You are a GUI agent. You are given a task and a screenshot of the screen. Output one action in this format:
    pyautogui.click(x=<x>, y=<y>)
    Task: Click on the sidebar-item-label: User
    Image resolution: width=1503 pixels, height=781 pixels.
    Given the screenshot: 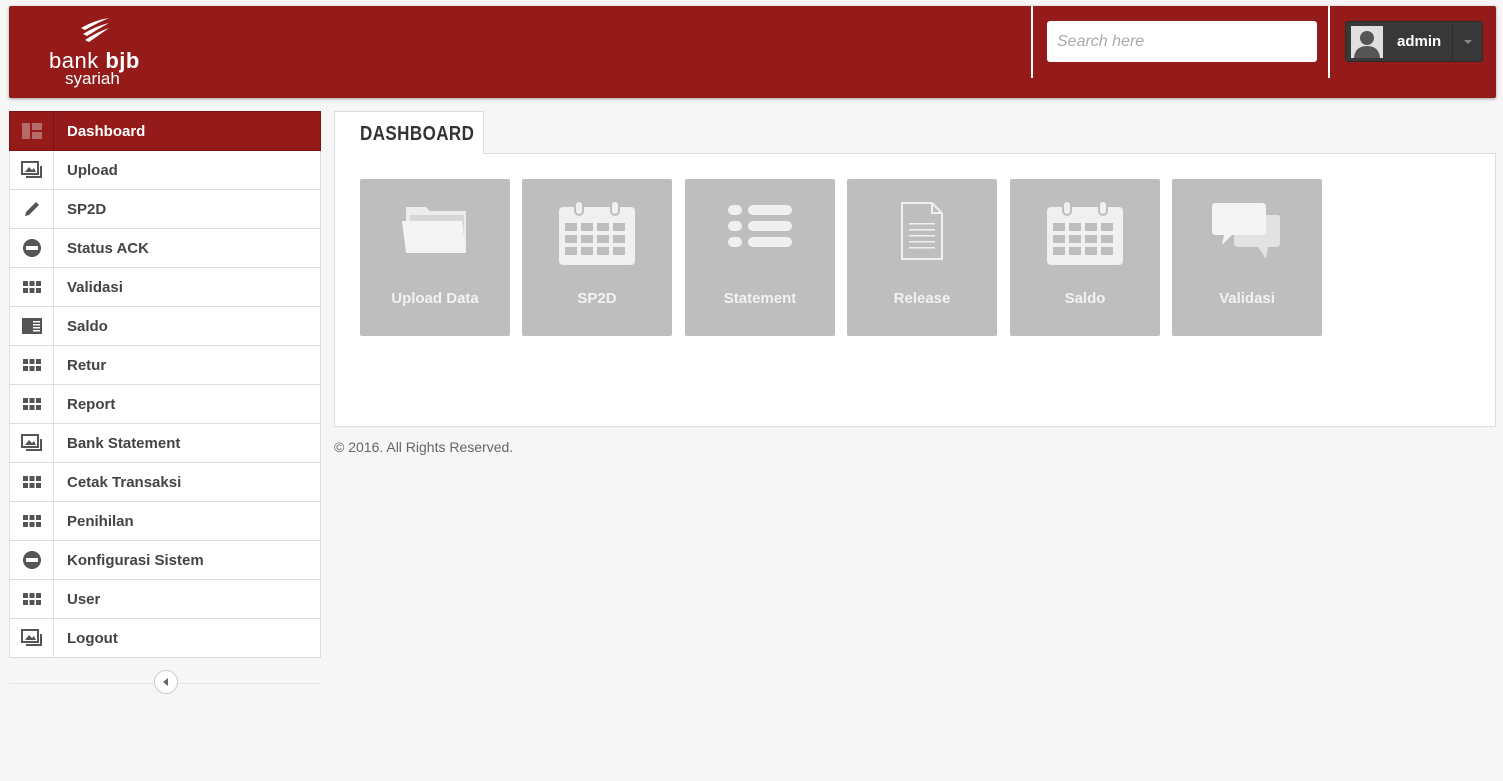 What is the action you would take?
    pyautogui.click(x=84, y=599)
    